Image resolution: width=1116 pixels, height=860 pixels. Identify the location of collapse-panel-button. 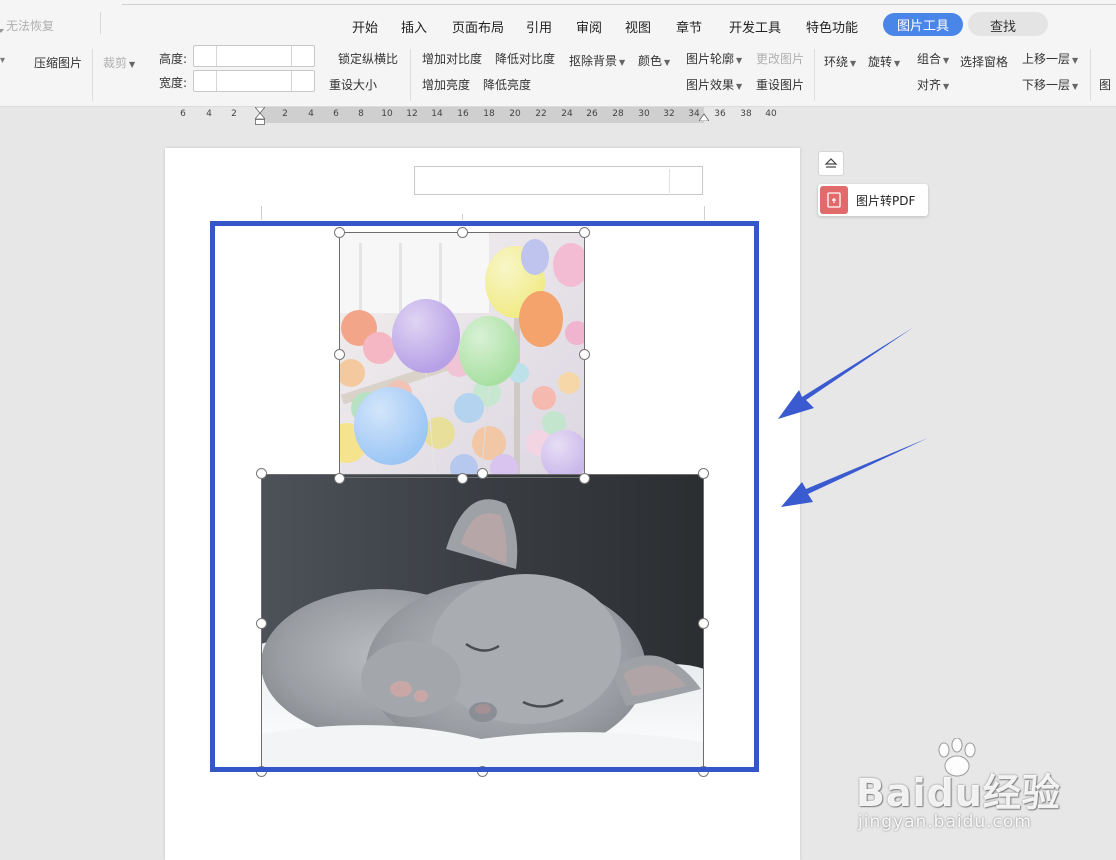
(831, 163).